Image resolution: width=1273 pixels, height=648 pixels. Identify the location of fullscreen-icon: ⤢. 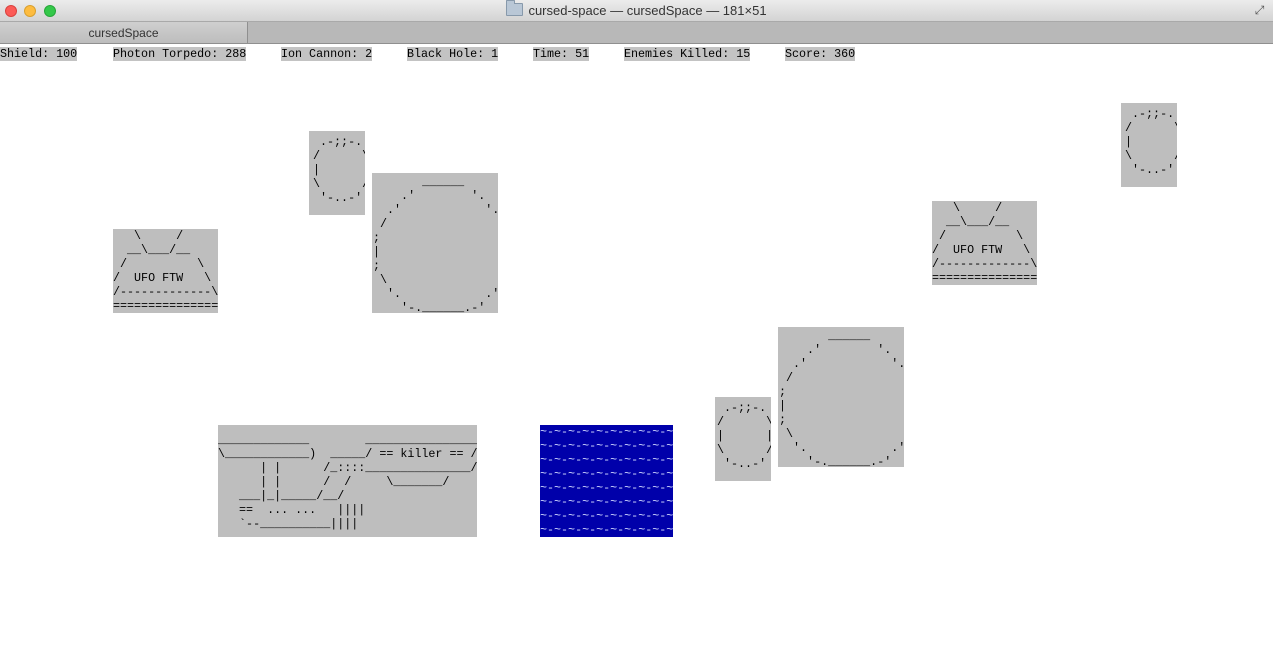
(1259, 10).